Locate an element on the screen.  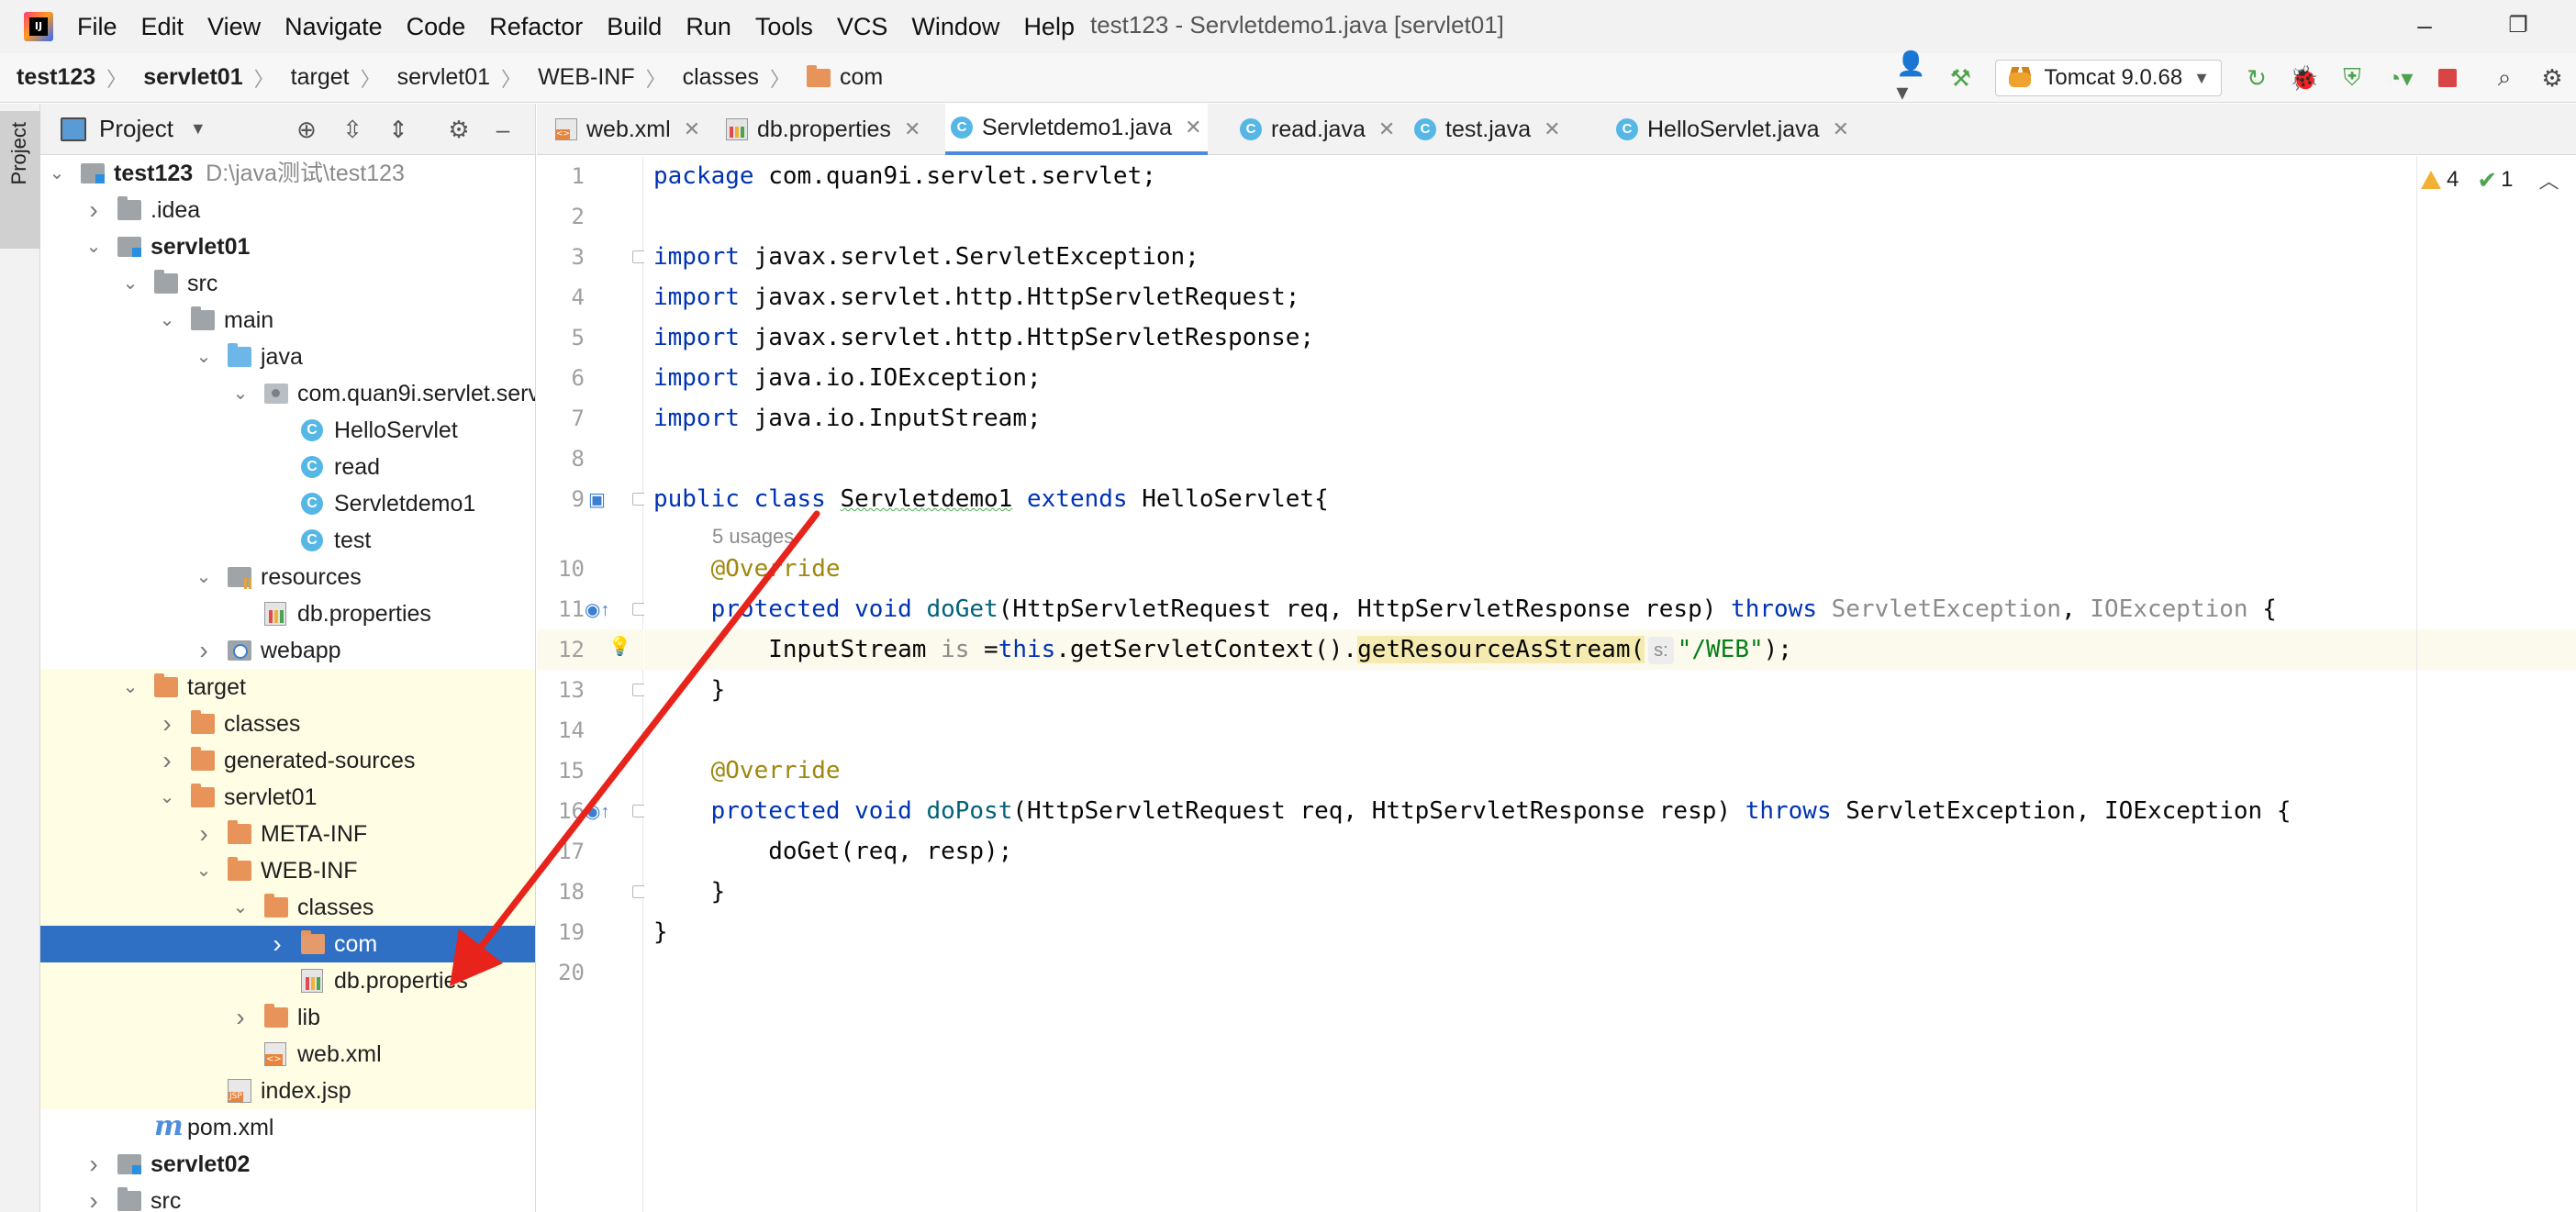
stop-icon is located at coordinates (2447, 78).